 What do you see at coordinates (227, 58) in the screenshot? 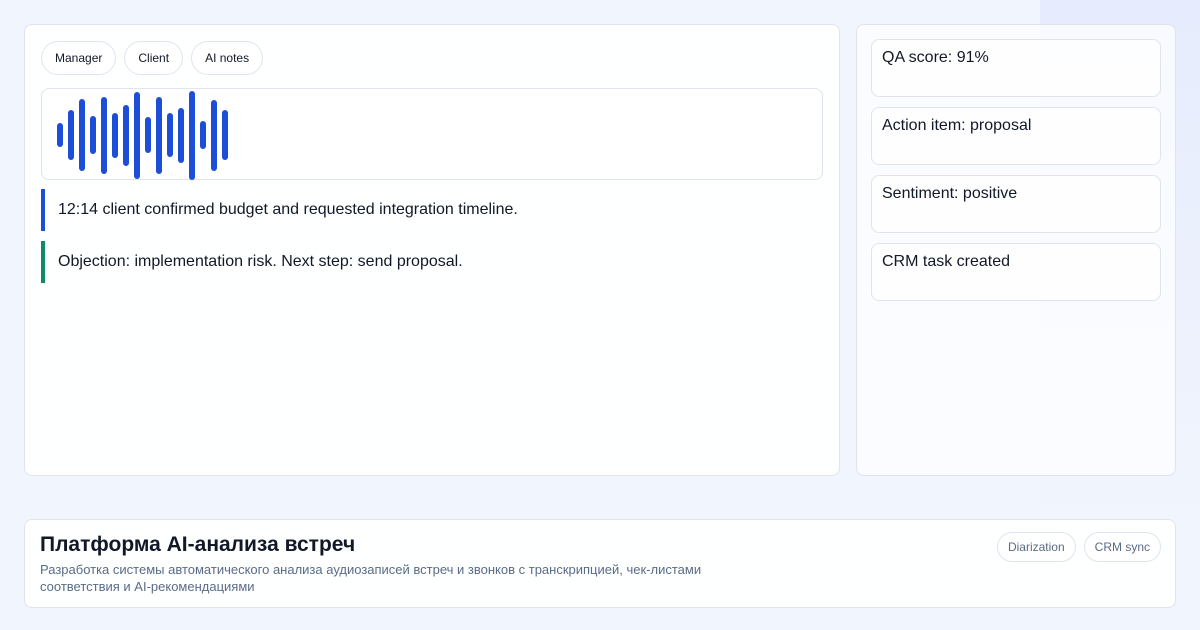
I see `tab-ai-notes: AI notes` at bounding box center [227, 58].